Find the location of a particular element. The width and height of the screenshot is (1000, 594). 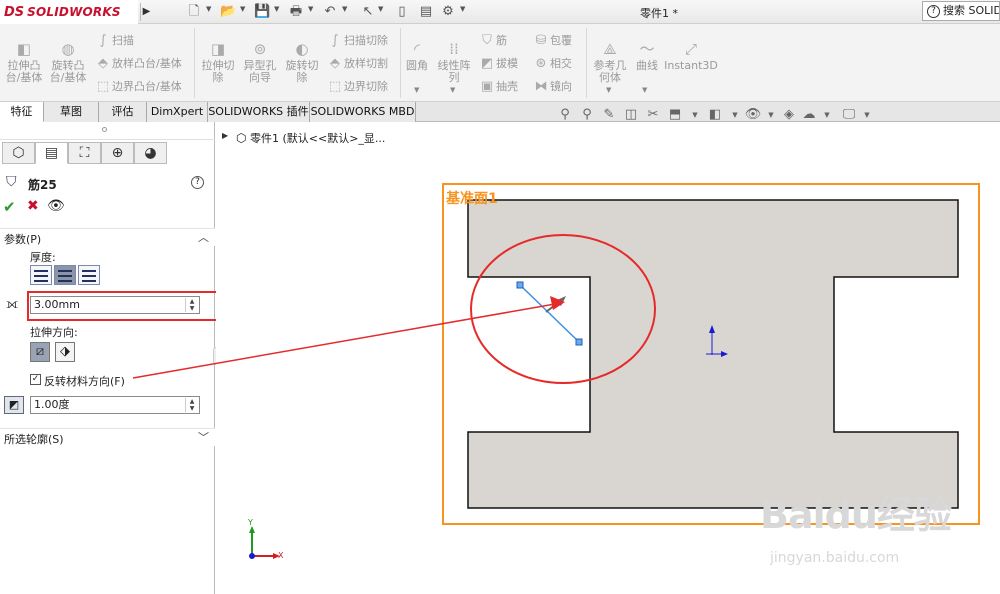

triad-y-label: Y is located at coordinates (250, 522).